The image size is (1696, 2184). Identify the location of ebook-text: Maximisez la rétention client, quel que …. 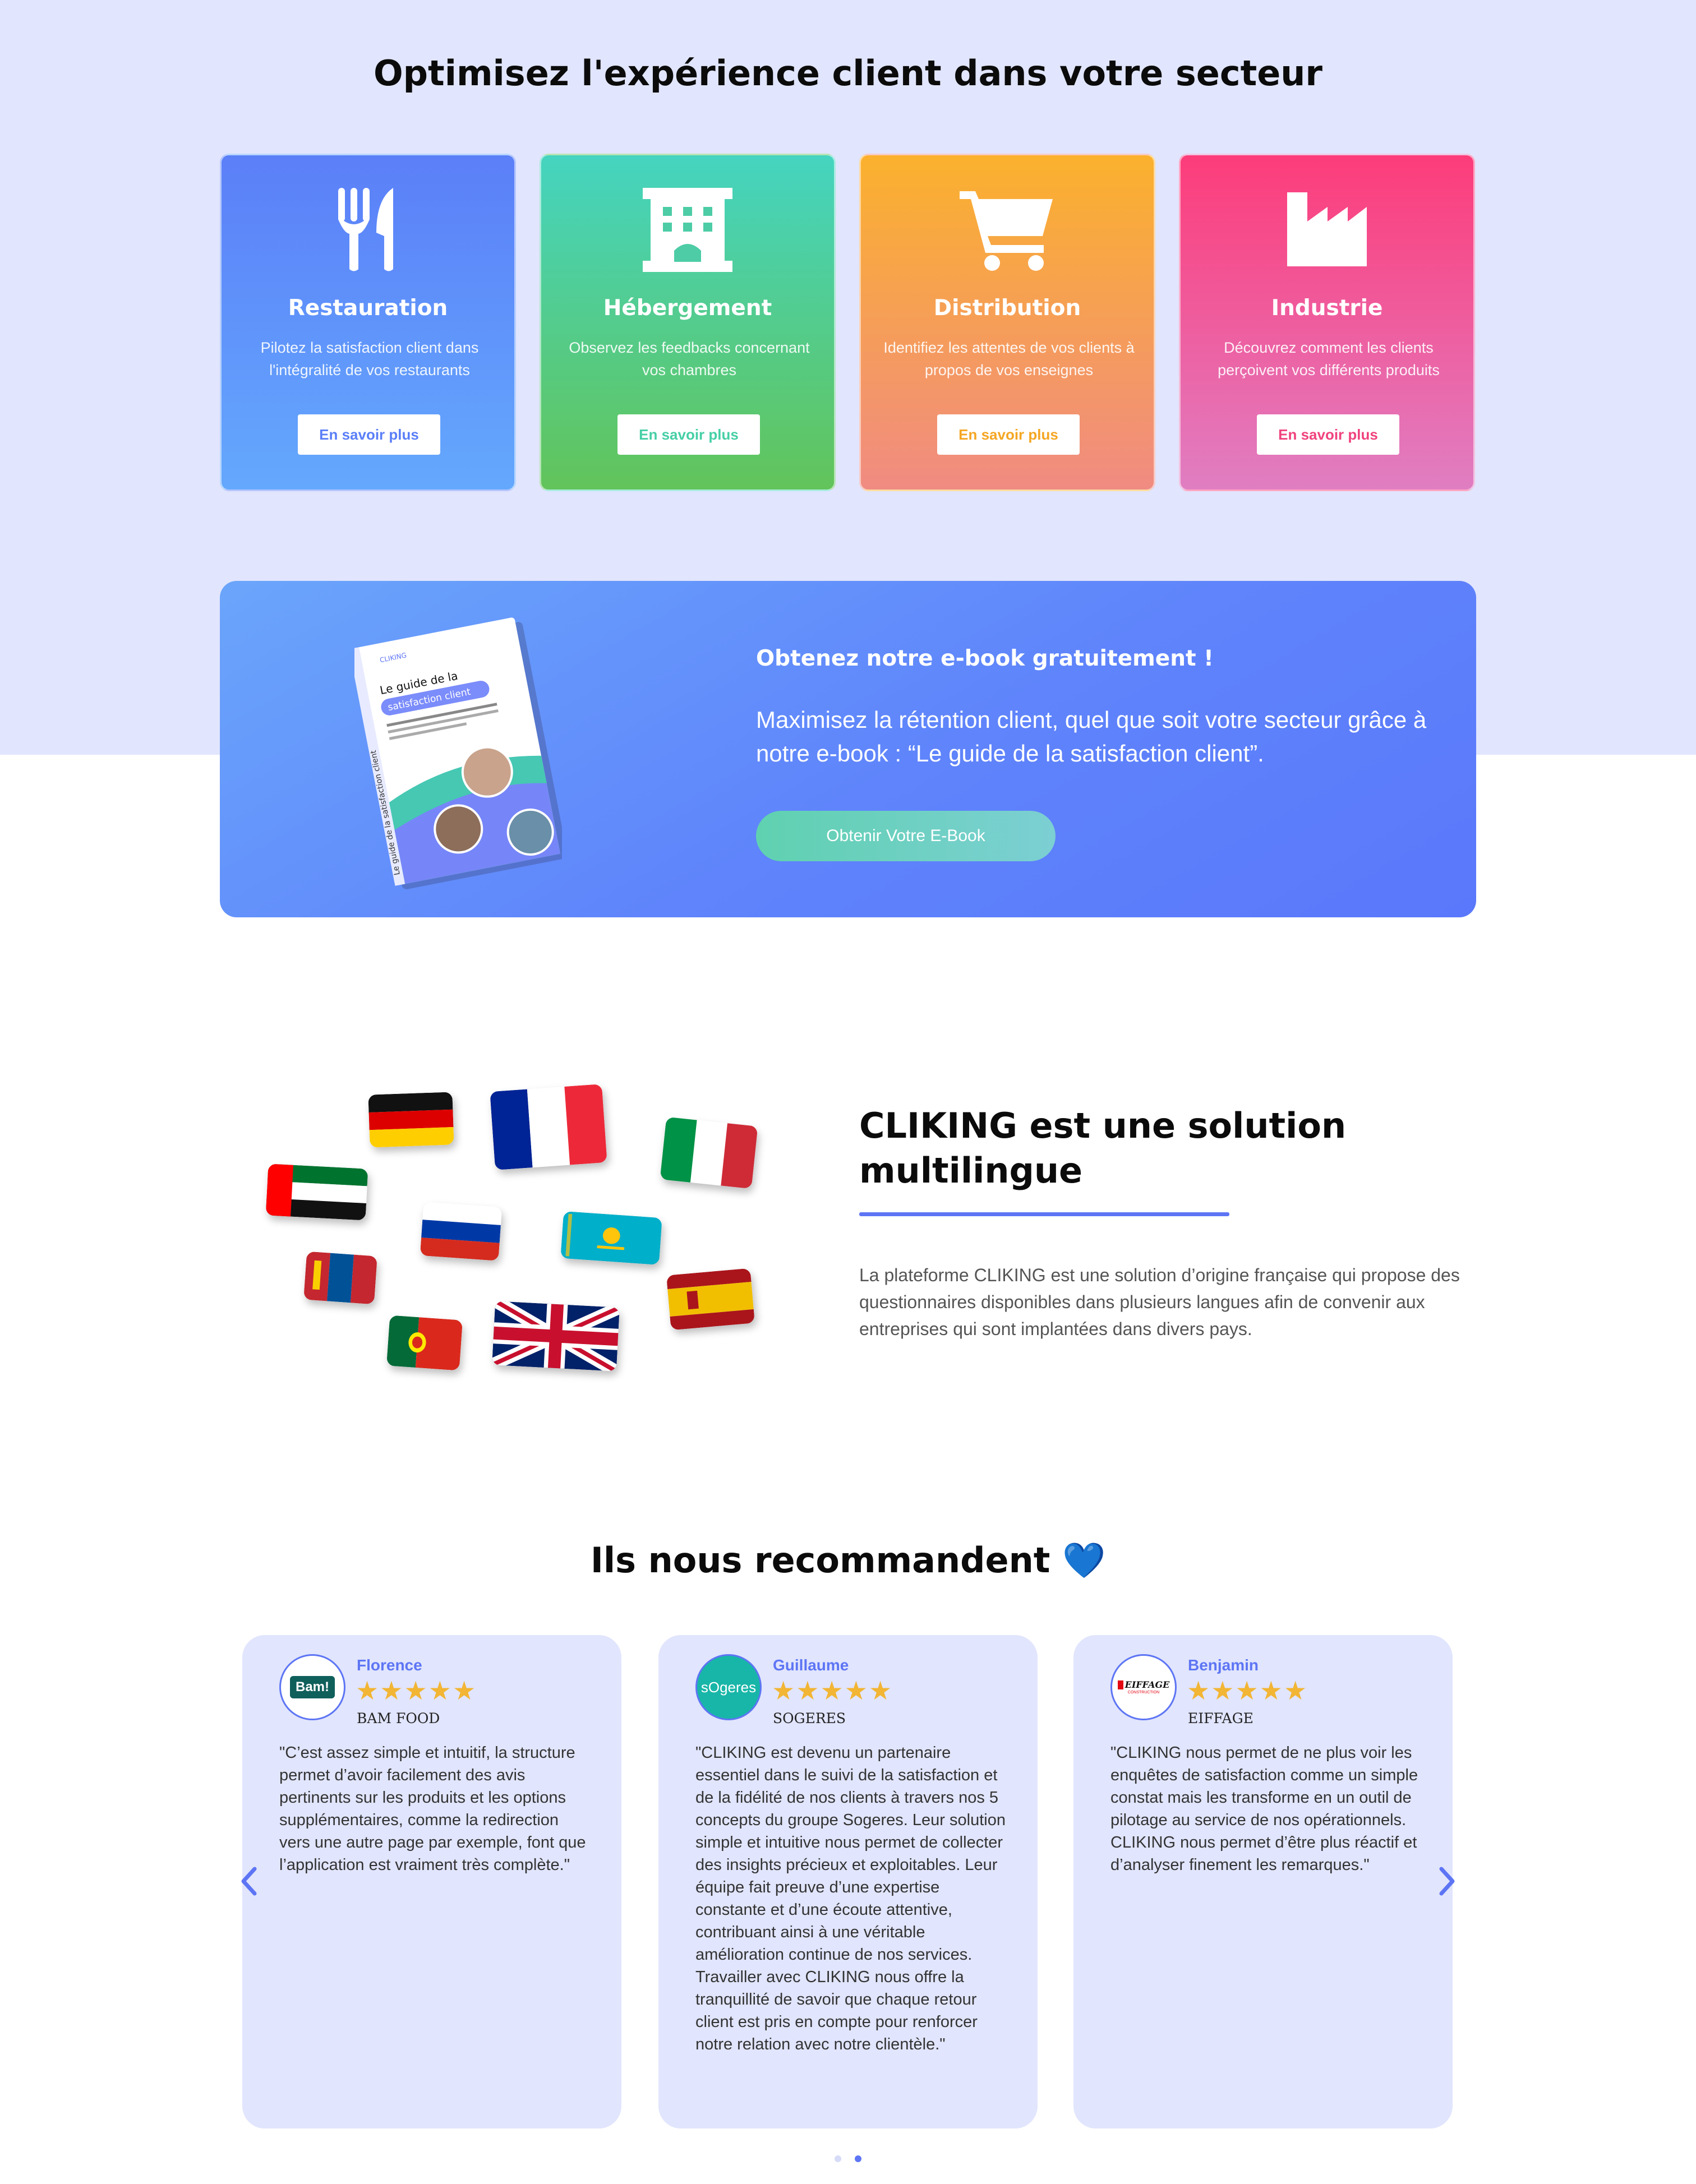
(1091, 737).